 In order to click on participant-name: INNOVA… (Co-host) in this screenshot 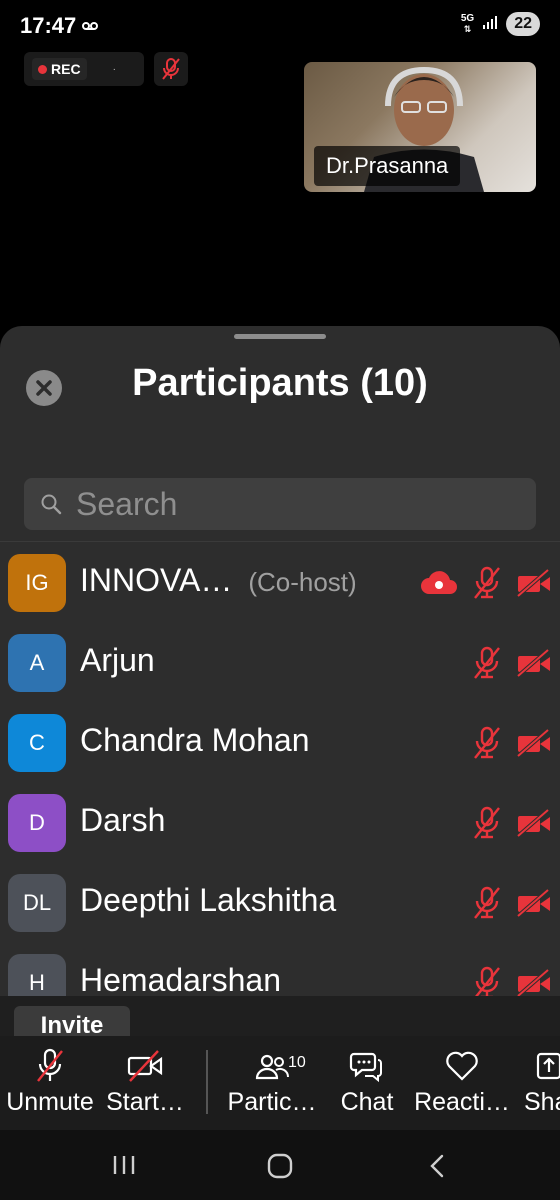, I will do `click(218, 580)`.